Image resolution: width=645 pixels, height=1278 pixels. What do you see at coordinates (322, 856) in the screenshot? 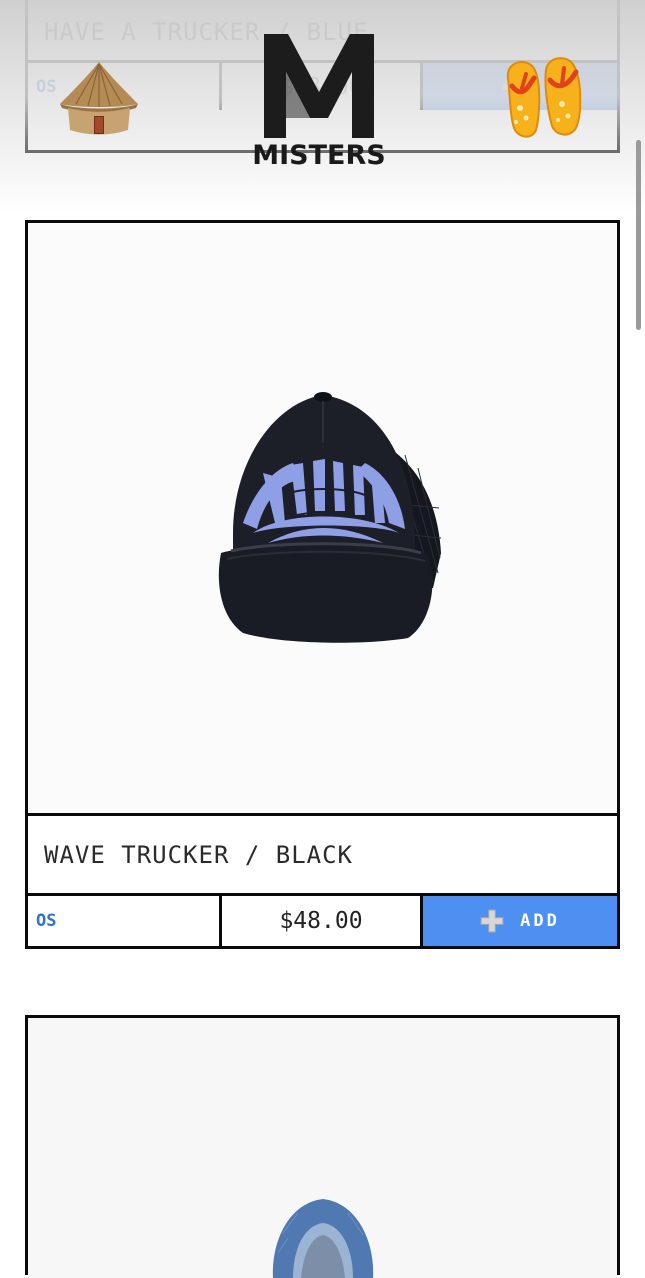
I see `product-name: WAVE TRUCKER / BLACK` at bounding box center [322, 856].